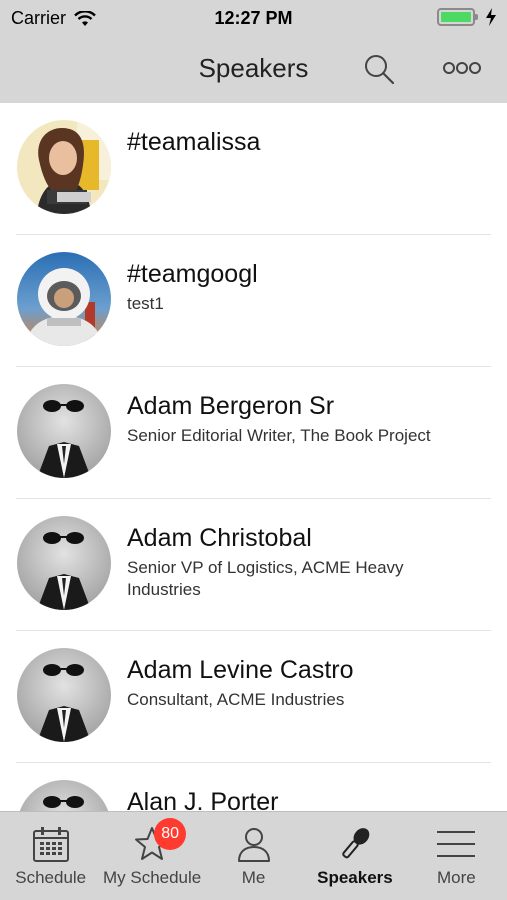  I want to click on tab-schedule: Schedule, so click(50, 856).